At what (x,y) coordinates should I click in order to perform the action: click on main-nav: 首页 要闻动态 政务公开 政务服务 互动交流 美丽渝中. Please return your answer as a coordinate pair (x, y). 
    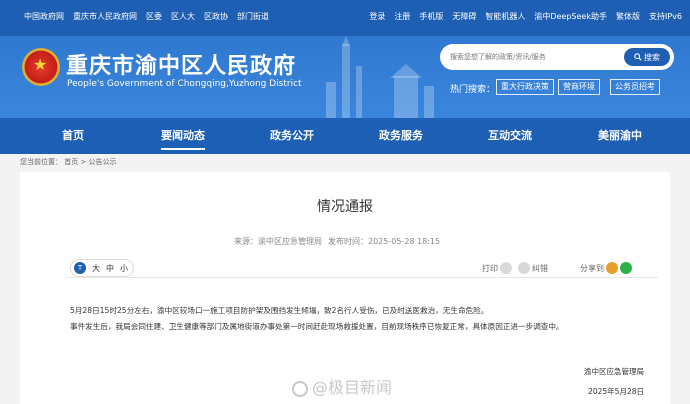
    Looking at the image, I should click on (345, 136).